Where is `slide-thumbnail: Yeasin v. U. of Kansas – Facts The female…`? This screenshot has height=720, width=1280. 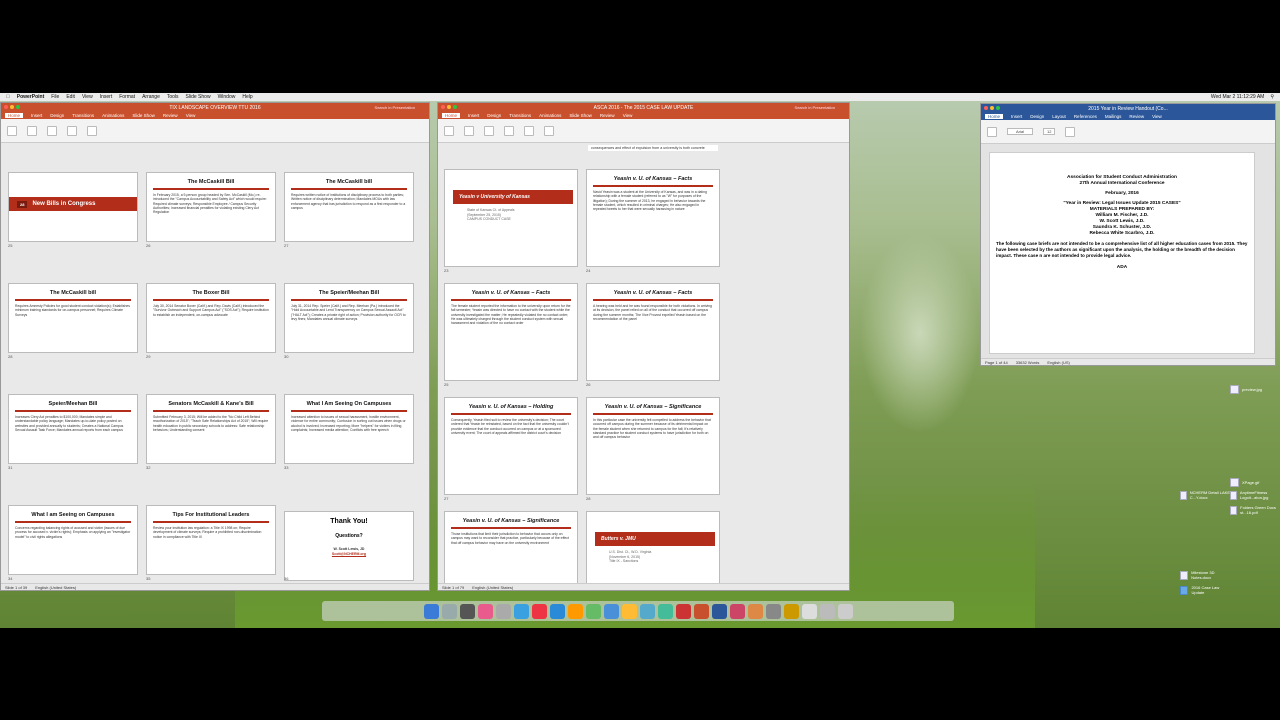
slide-thumbnail: Yeasin v. U. of Kansas – Facts The female… is located at coordinates (511, 332).